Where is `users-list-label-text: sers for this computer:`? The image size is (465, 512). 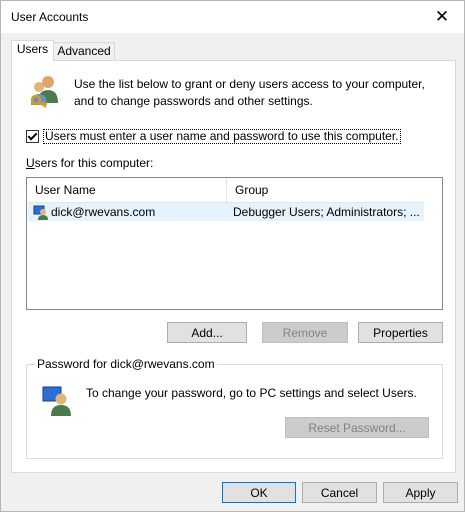
users-list-label-text: sers for this computer: is located at coordinates (94, 163).